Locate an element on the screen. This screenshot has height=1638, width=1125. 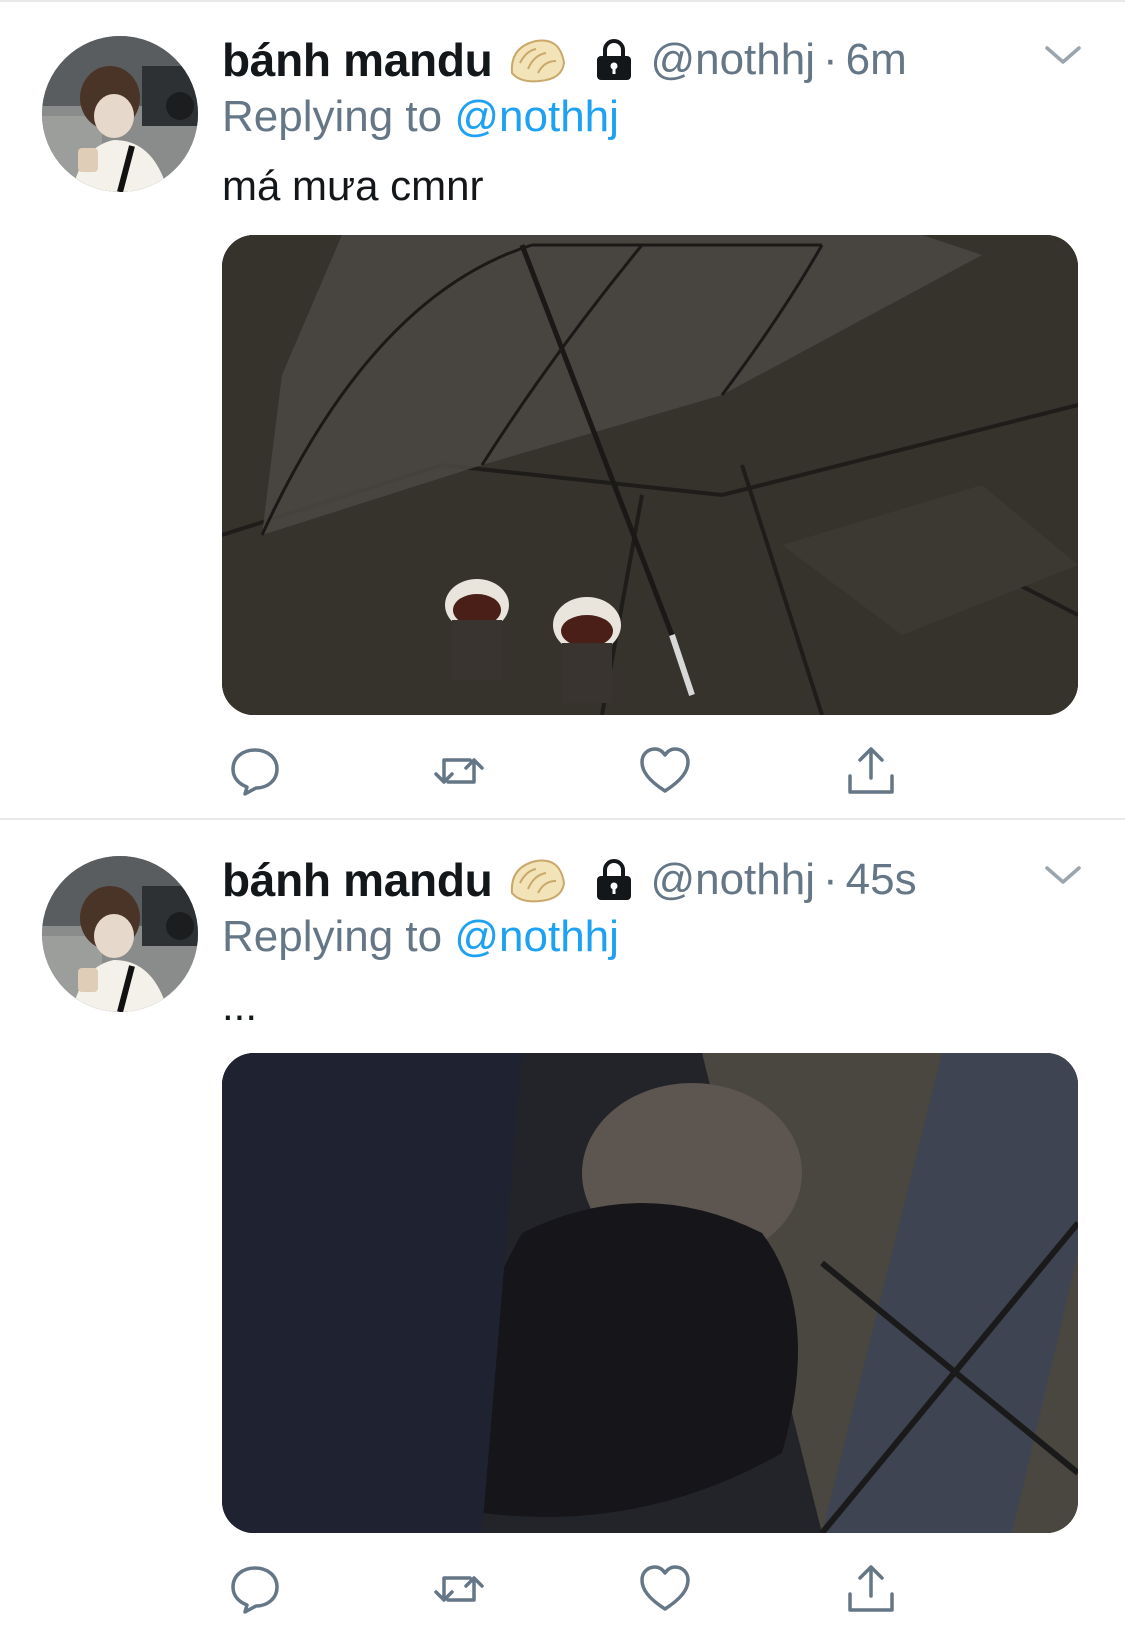
tweet-header: bánh mandu @nothhj · 6m is located at coordinates (564, 60).